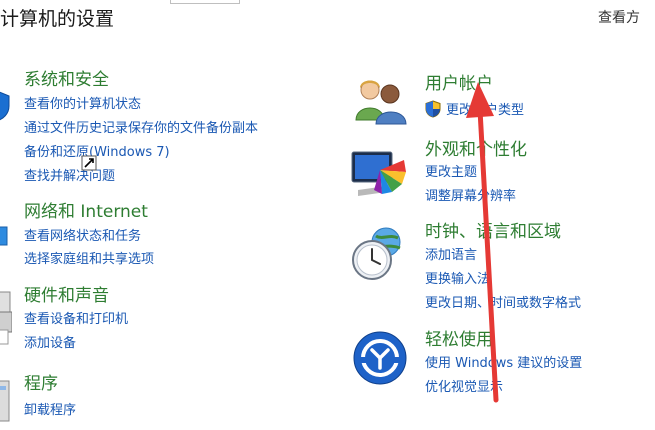 The width and height of the screenshot is (655, 430). Describe the element at coordinates (433, 109) in the screenshot. I see `uac-shield-icon` at that location.